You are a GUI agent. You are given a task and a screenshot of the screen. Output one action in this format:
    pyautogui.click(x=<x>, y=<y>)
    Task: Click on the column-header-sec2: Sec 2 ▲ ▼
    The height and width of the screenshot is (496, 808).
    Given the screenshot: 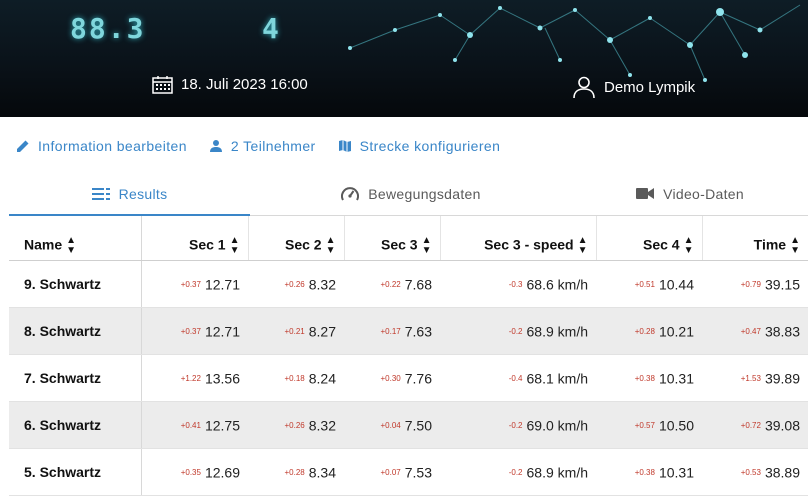 What is the action you would take?
    pyautogui.click(x=295, y=238)
    